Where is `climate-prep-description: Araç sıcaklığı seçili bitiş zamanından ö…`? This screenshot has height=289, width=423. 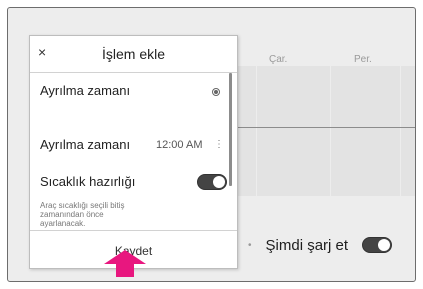 climate-prep-description: Araç sıcaklığı seçili bitiş zamanından ö… is located at coordinates (82, 214).